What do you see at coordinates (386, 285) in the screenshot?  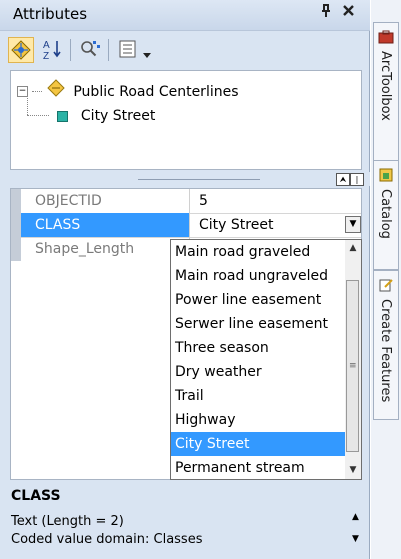 I see `create-features-icon` at bounding box center [386, 285].